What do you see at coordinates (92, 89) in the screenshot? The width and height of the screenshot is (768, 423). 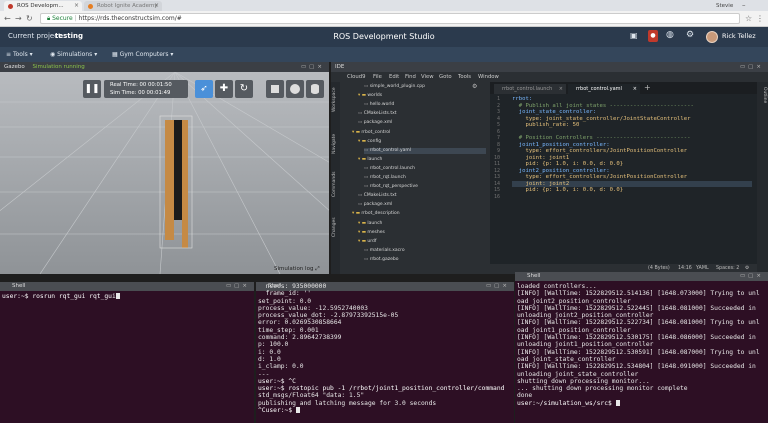 I see `pause-button: ❚❚` at bounding box center [92, 89].